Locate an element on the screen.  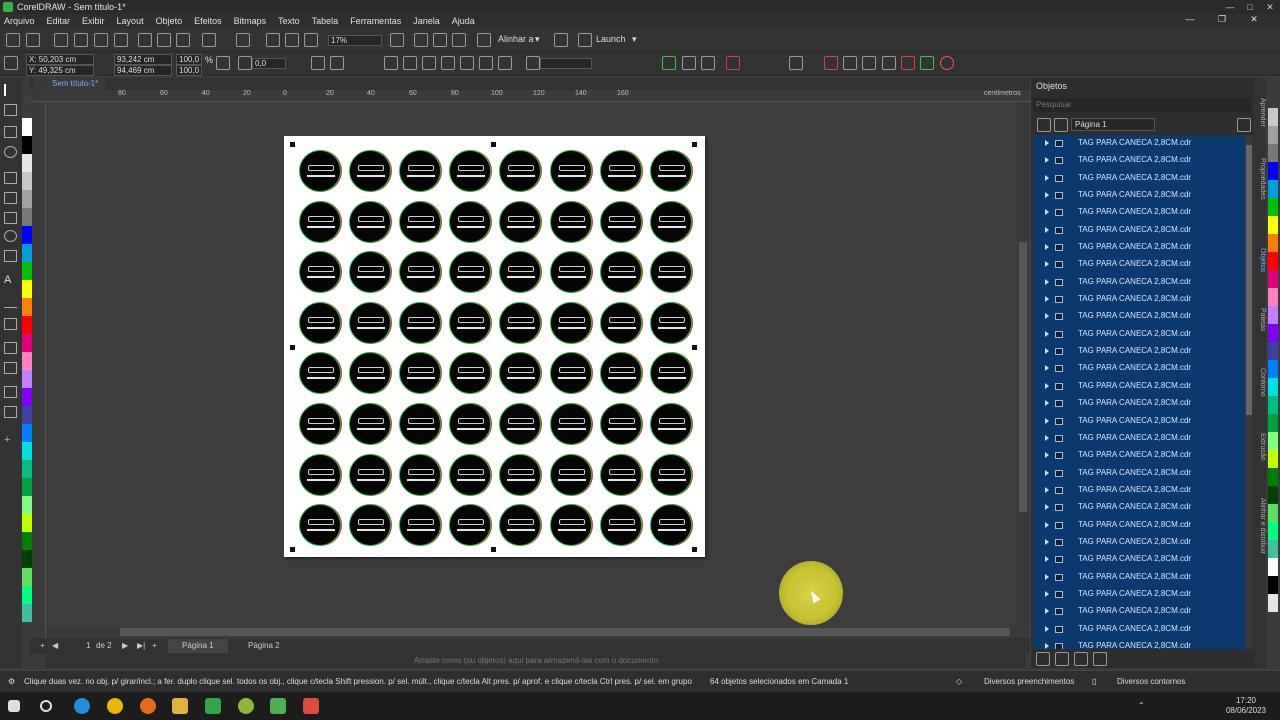
layers-icon is located at coordinates (1061, 125).